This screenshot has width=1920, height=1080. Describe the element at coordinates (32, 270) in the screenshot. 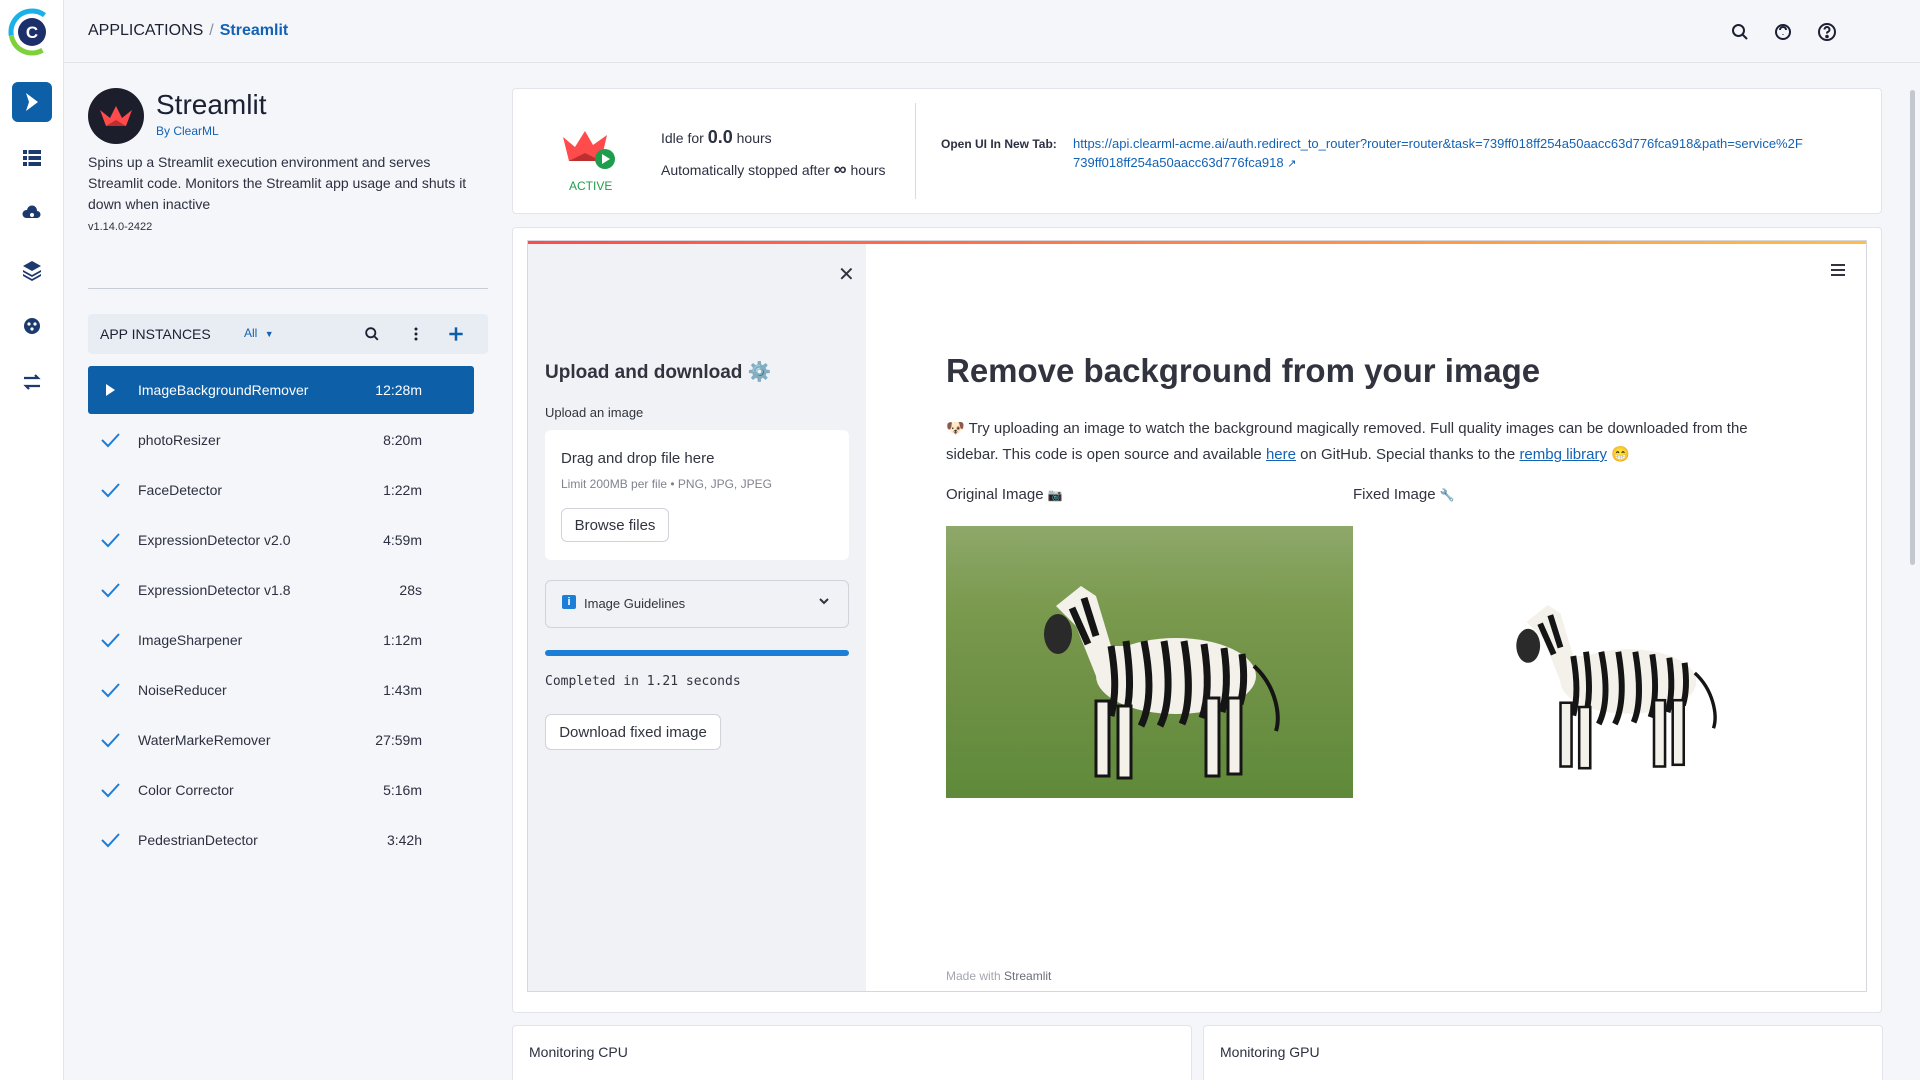

I see `pipelines-icon` at that location.